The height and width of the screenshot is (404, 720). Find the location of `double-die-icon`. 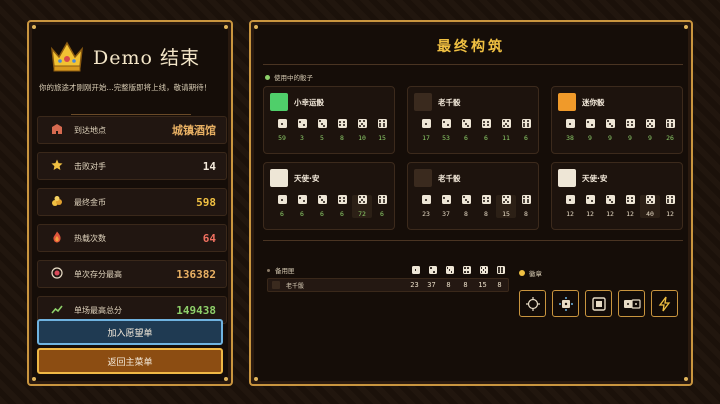

double-die-icon is located at coordinates (632, 304).